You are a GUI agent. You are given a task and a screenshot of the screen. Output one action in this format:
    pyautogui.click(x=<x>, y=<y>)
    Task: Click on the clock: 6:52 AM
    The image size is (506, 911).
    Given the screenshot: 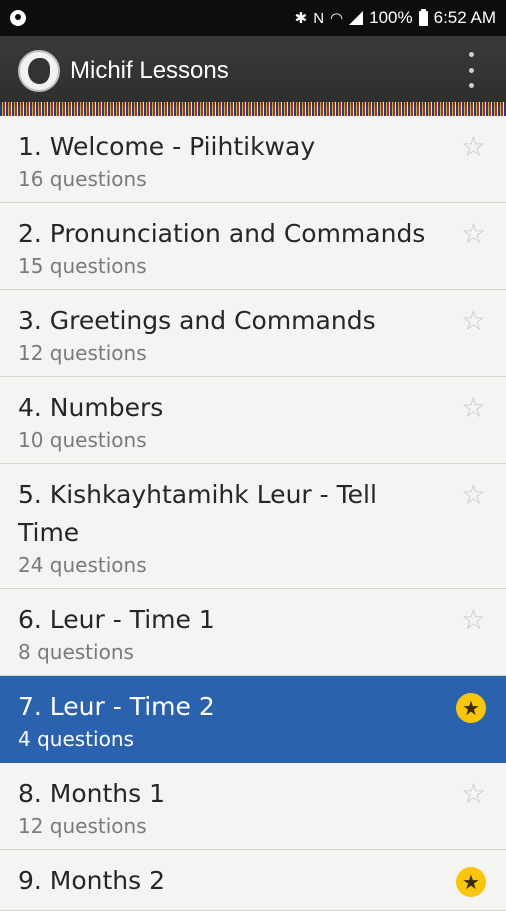 What is the action you would take?
    pyautogui.click(x=464, y=17)
    